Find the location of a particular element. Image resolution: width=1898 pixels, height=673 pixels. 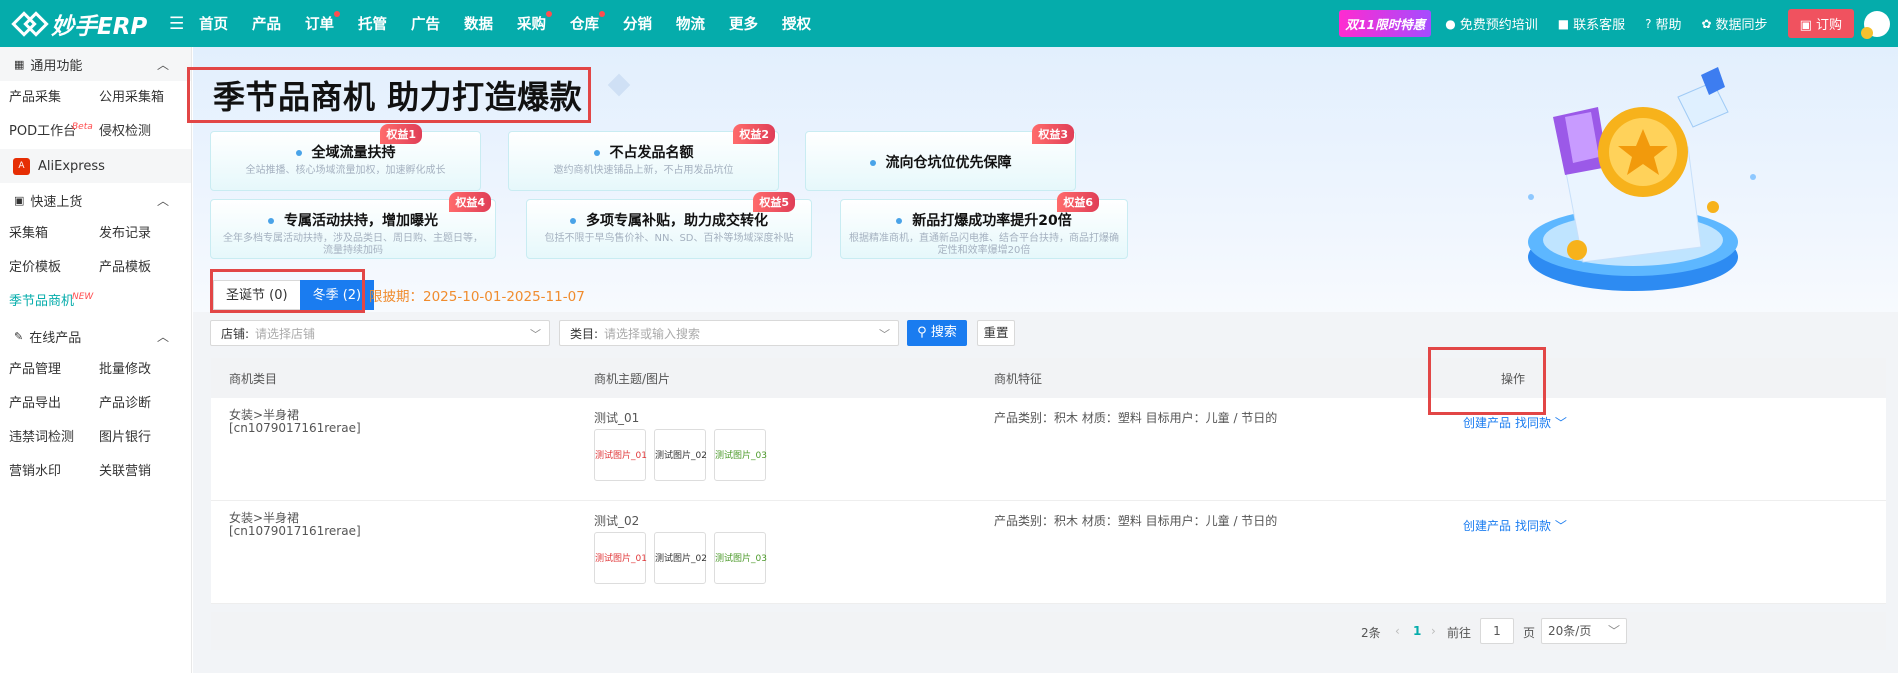

menu-toggle-icon: ☰ is located at coordinates (181, 24).